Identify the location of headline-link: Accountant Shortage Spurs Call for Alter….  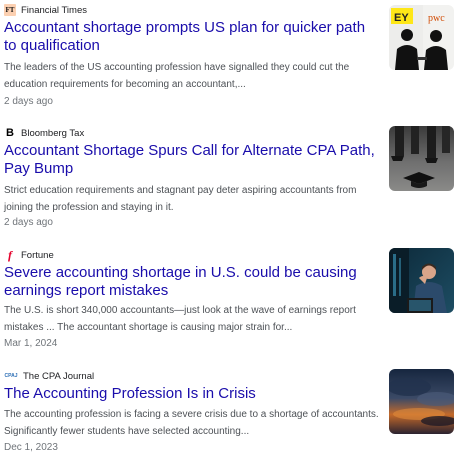
(192, 160).